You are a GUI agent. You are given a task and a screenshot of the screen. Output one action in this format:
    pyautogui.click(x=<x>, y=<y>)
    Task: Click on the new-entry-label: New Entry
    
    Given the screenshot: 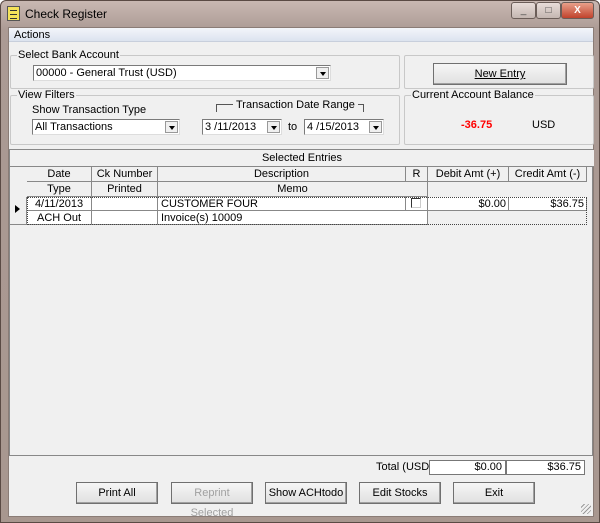 What is the action you would take?
    pyautogui.click(x=500, y=74)
    